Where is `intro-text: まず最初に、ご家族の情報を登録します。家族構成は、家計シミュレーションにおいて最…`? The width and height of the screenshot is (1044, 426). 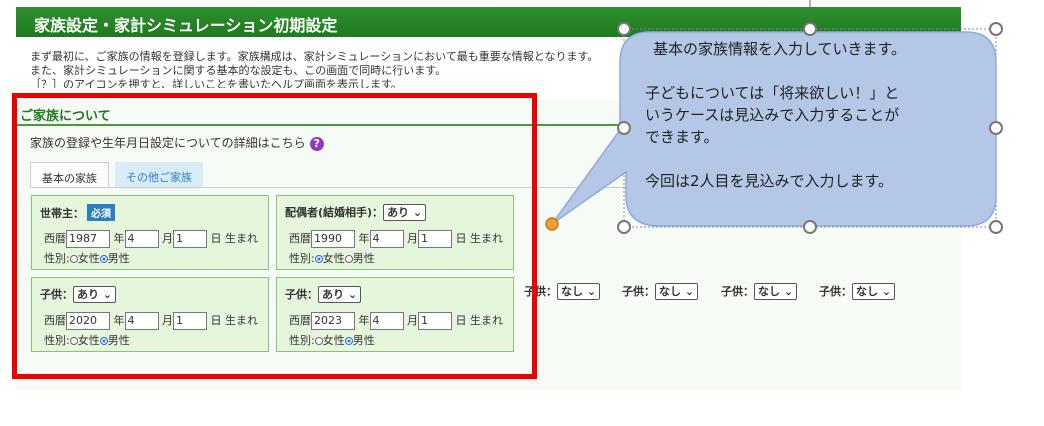
intro-text: まず最初に、ご家族の情報を登録します。家族構成は、家計シミュレーションにおいて最… is located at coordinates (314, 69).